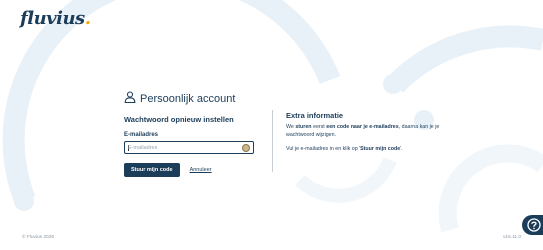 This screenshot has width=543, height=250. Describe the element at coordinates (201, 170) in the screenshot. I see `cancel-link: Annuleer` at that location.